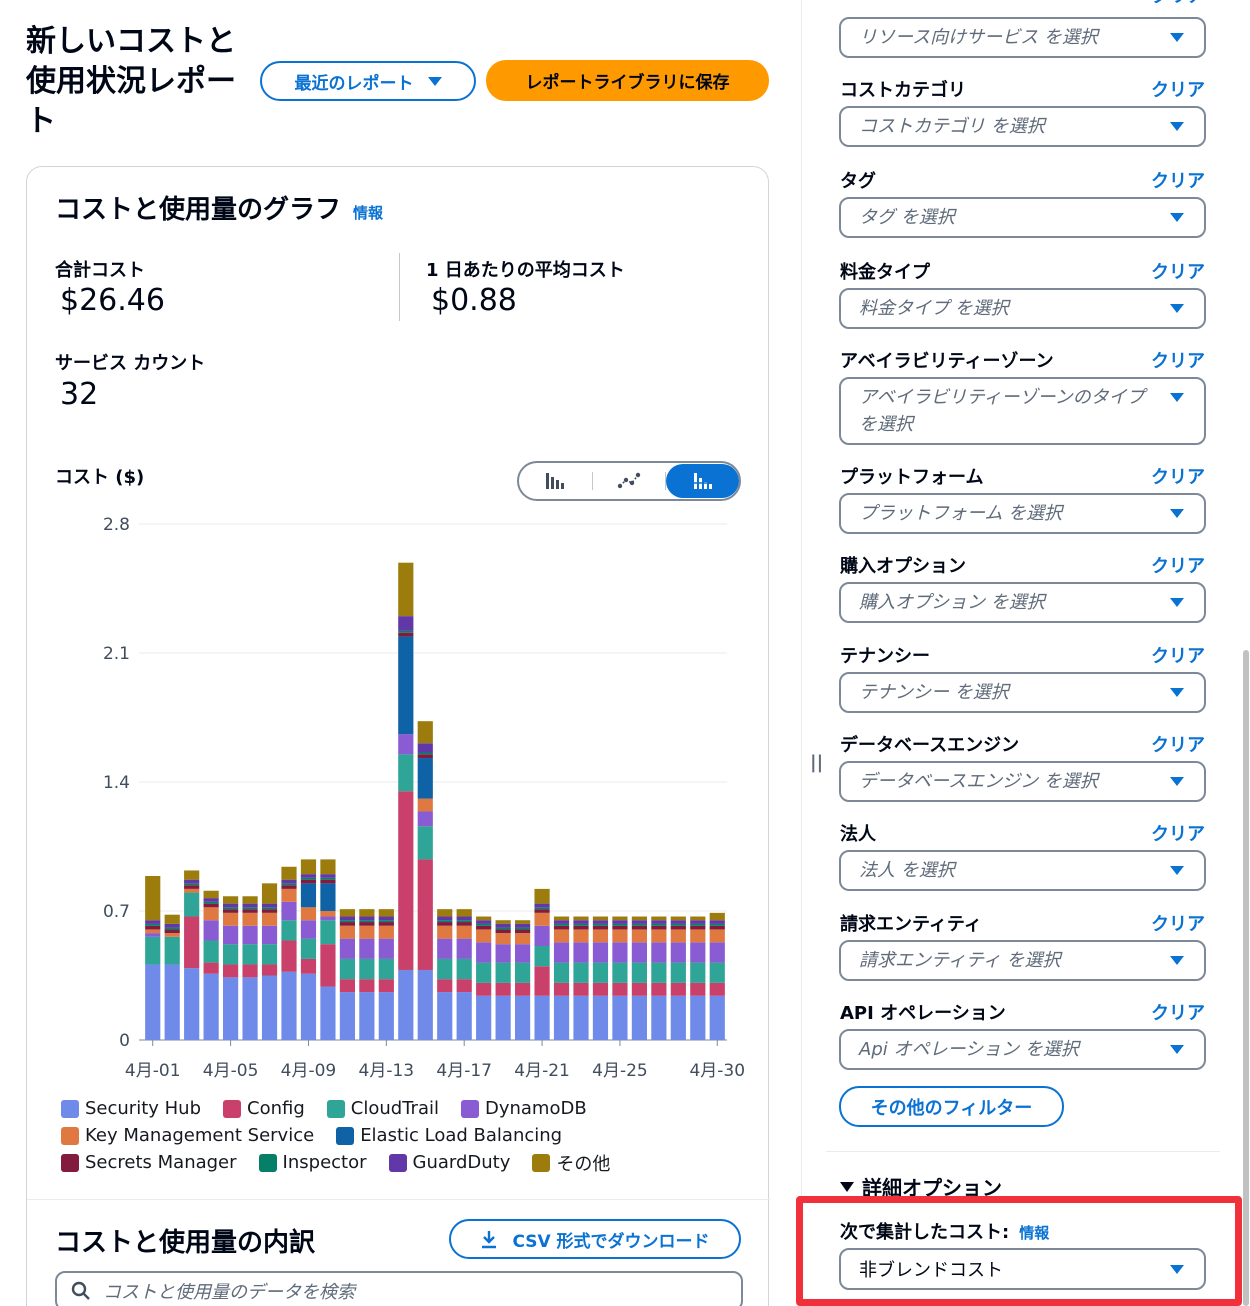 The height and width of the screenshot is (1306, 1250). I want to click on more-filters-button: その他のフィルター, so click(951, 1106).